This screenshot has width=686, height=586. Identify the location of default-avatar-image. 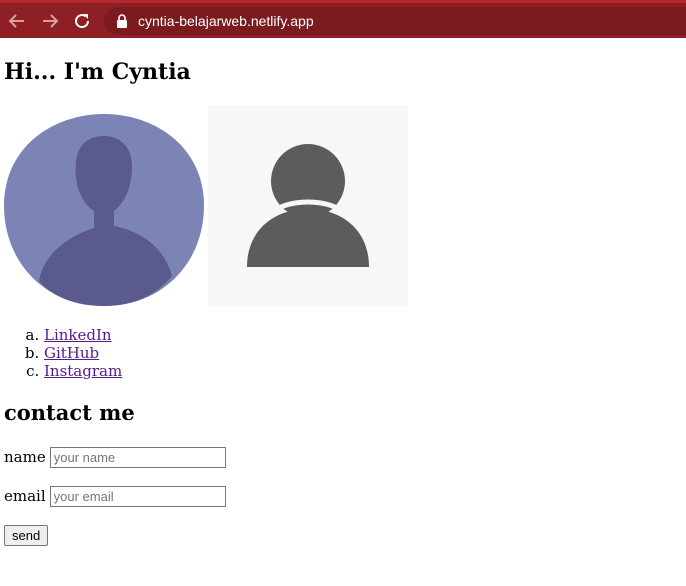
(308, 206).